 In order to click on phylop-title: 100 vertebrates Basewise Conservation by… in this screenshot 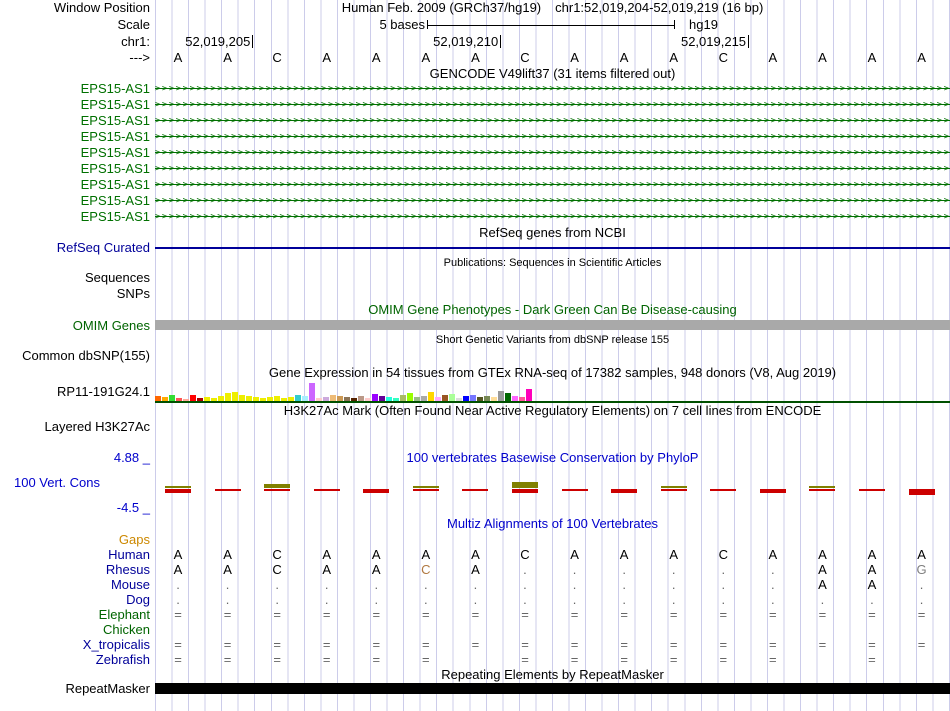, I will do `click(552, 458)`.